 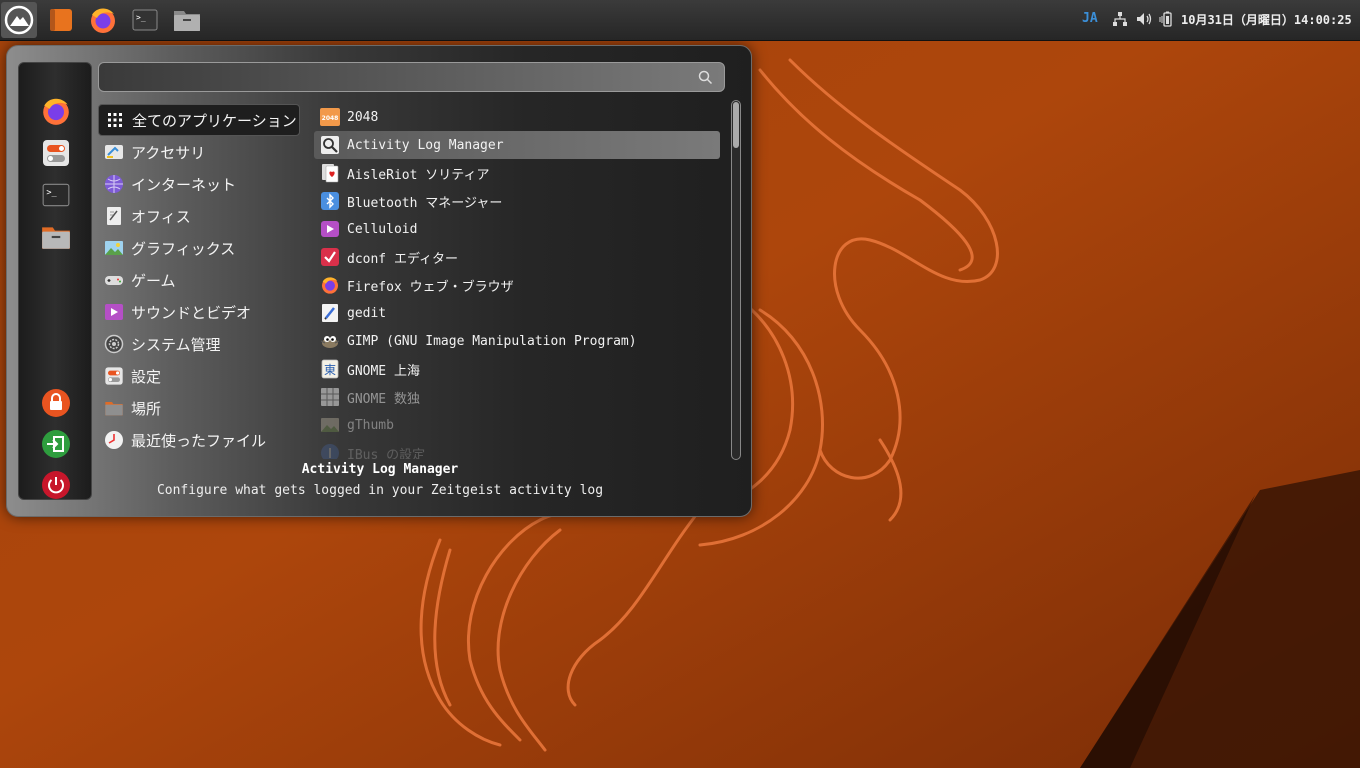 What do you see at coordinates (330, 425) in the screenshot?
I see `gthumb-icon` at bounding box center [330, 425].